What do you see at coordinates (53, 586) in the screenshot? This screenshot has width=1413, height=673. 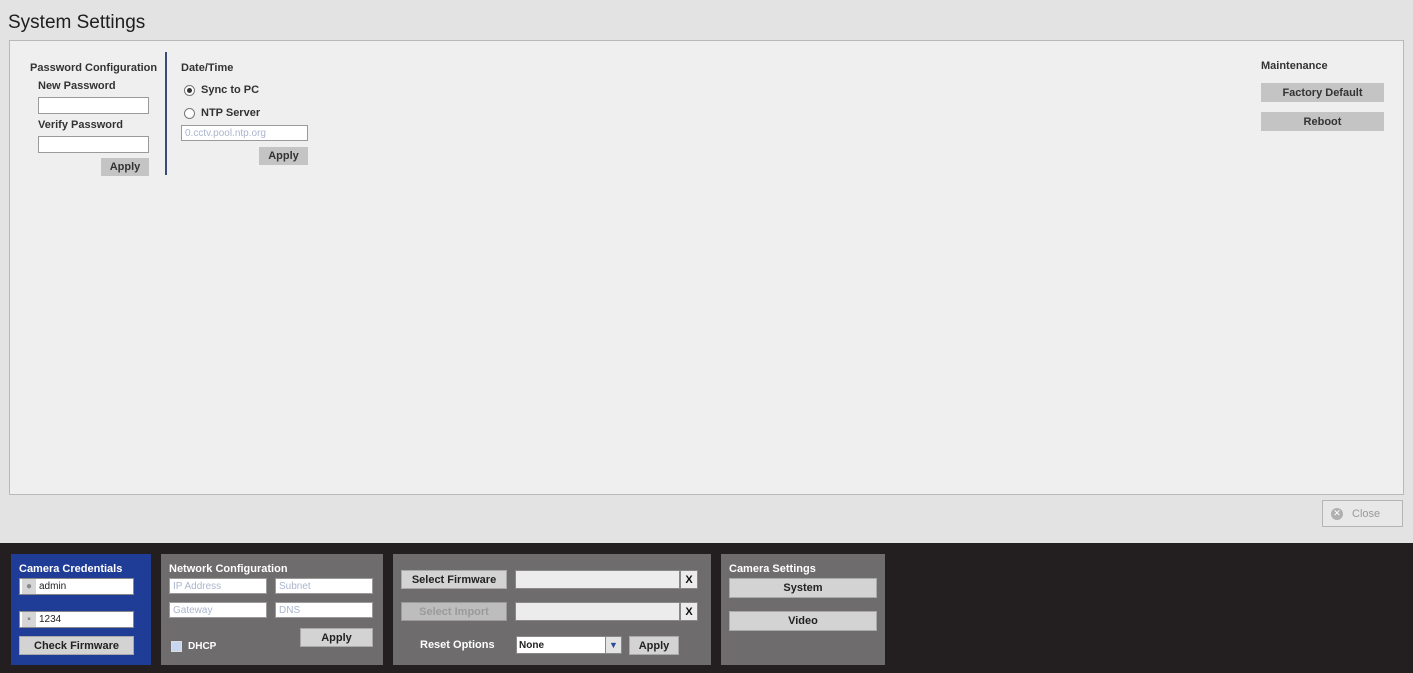 I see `username-value: admin` at bounding box center [53, 586].